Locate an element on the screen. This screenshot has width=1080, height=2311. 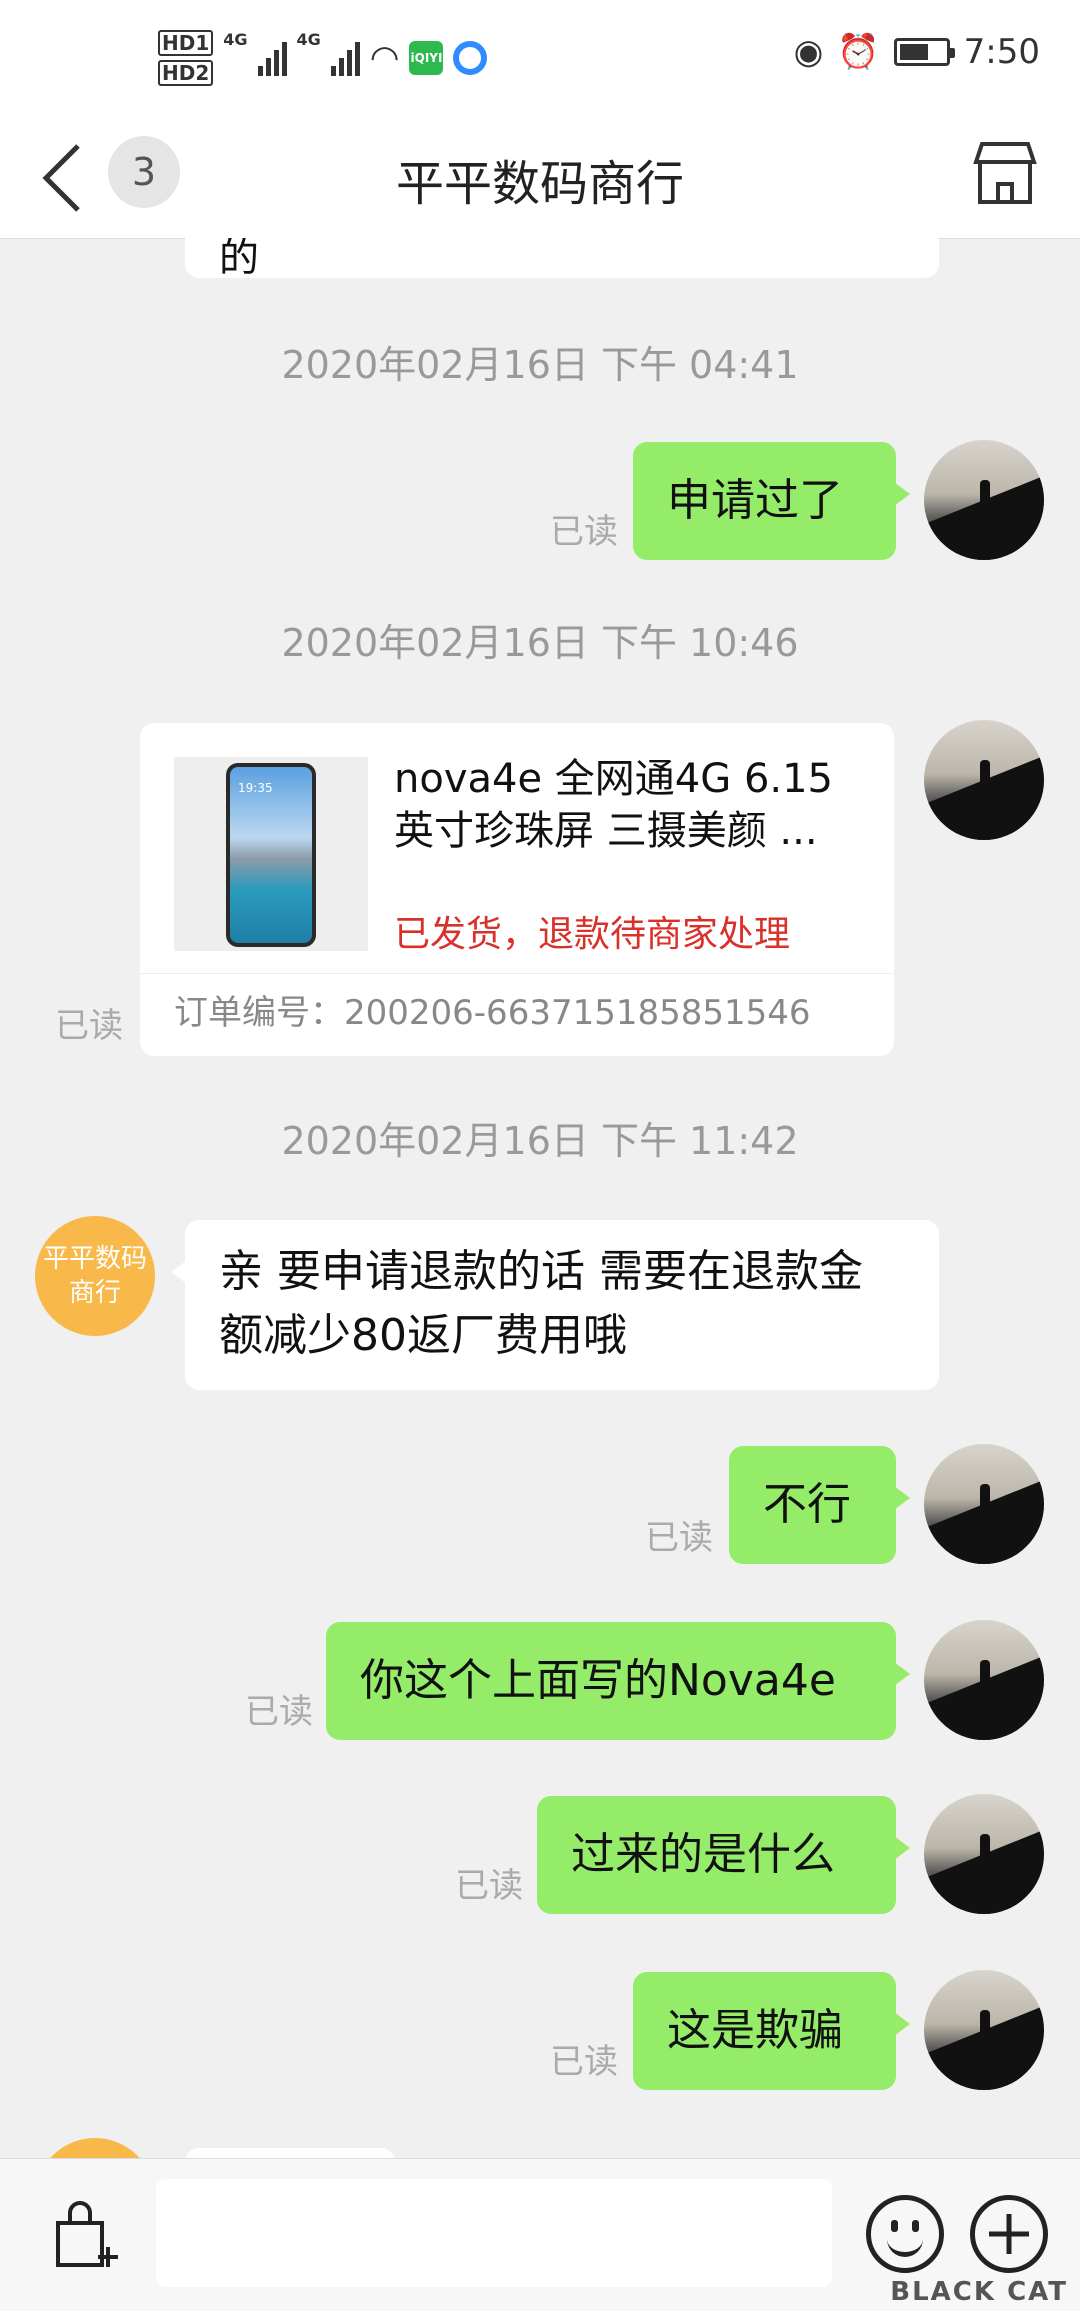
chat-header: 3 平平数码商行 is located at coordinates (540, 178).